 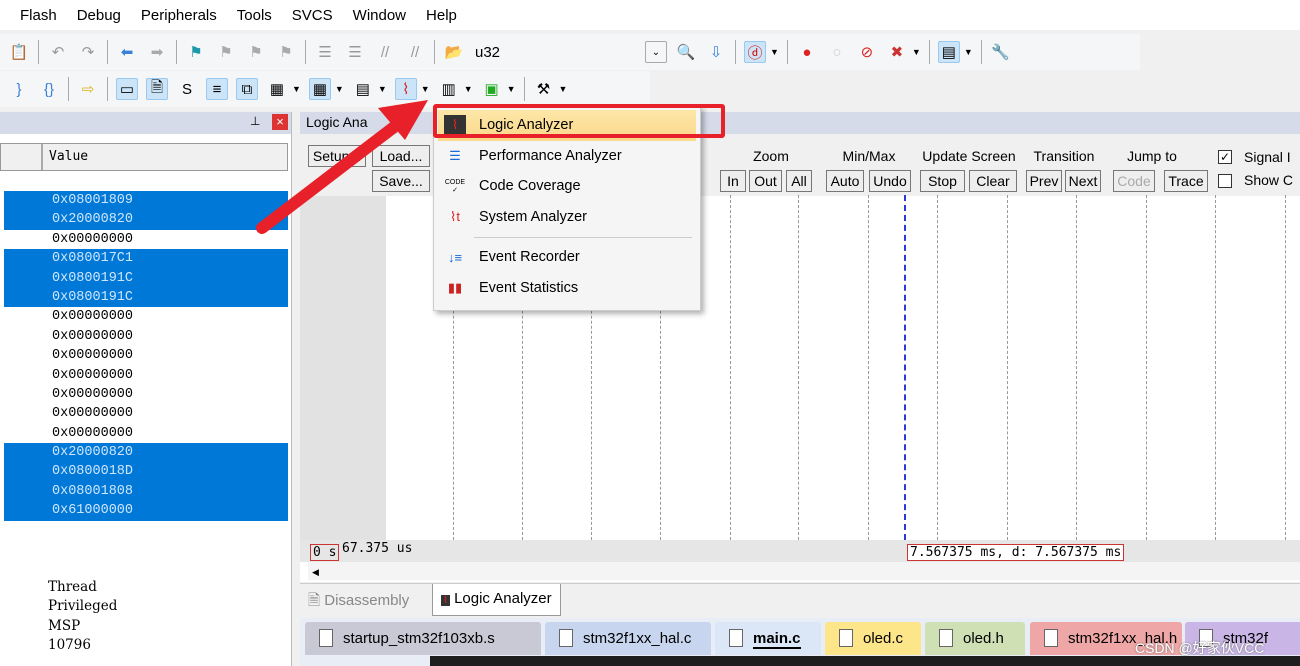 I want to click on menu-tools: Tools, so click(x=254, y=15).